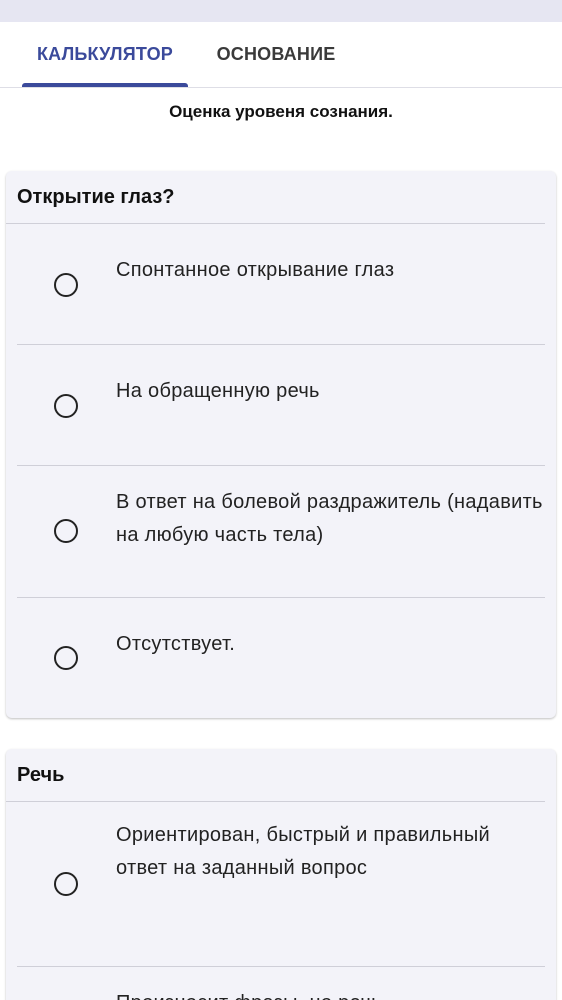  I want to click on tab-basis-label: ОСНОВАНИЕ, so click(276, 54).